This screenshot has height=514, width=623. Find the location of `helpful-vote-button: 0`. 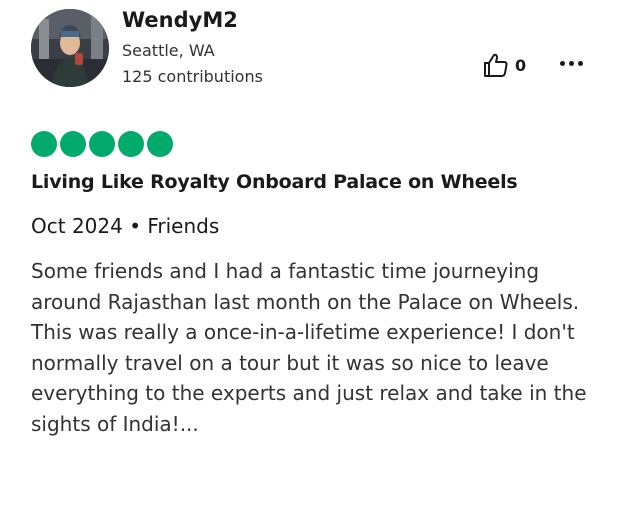

helpful-vote-button: 0 is located at coordinates (504, 65).